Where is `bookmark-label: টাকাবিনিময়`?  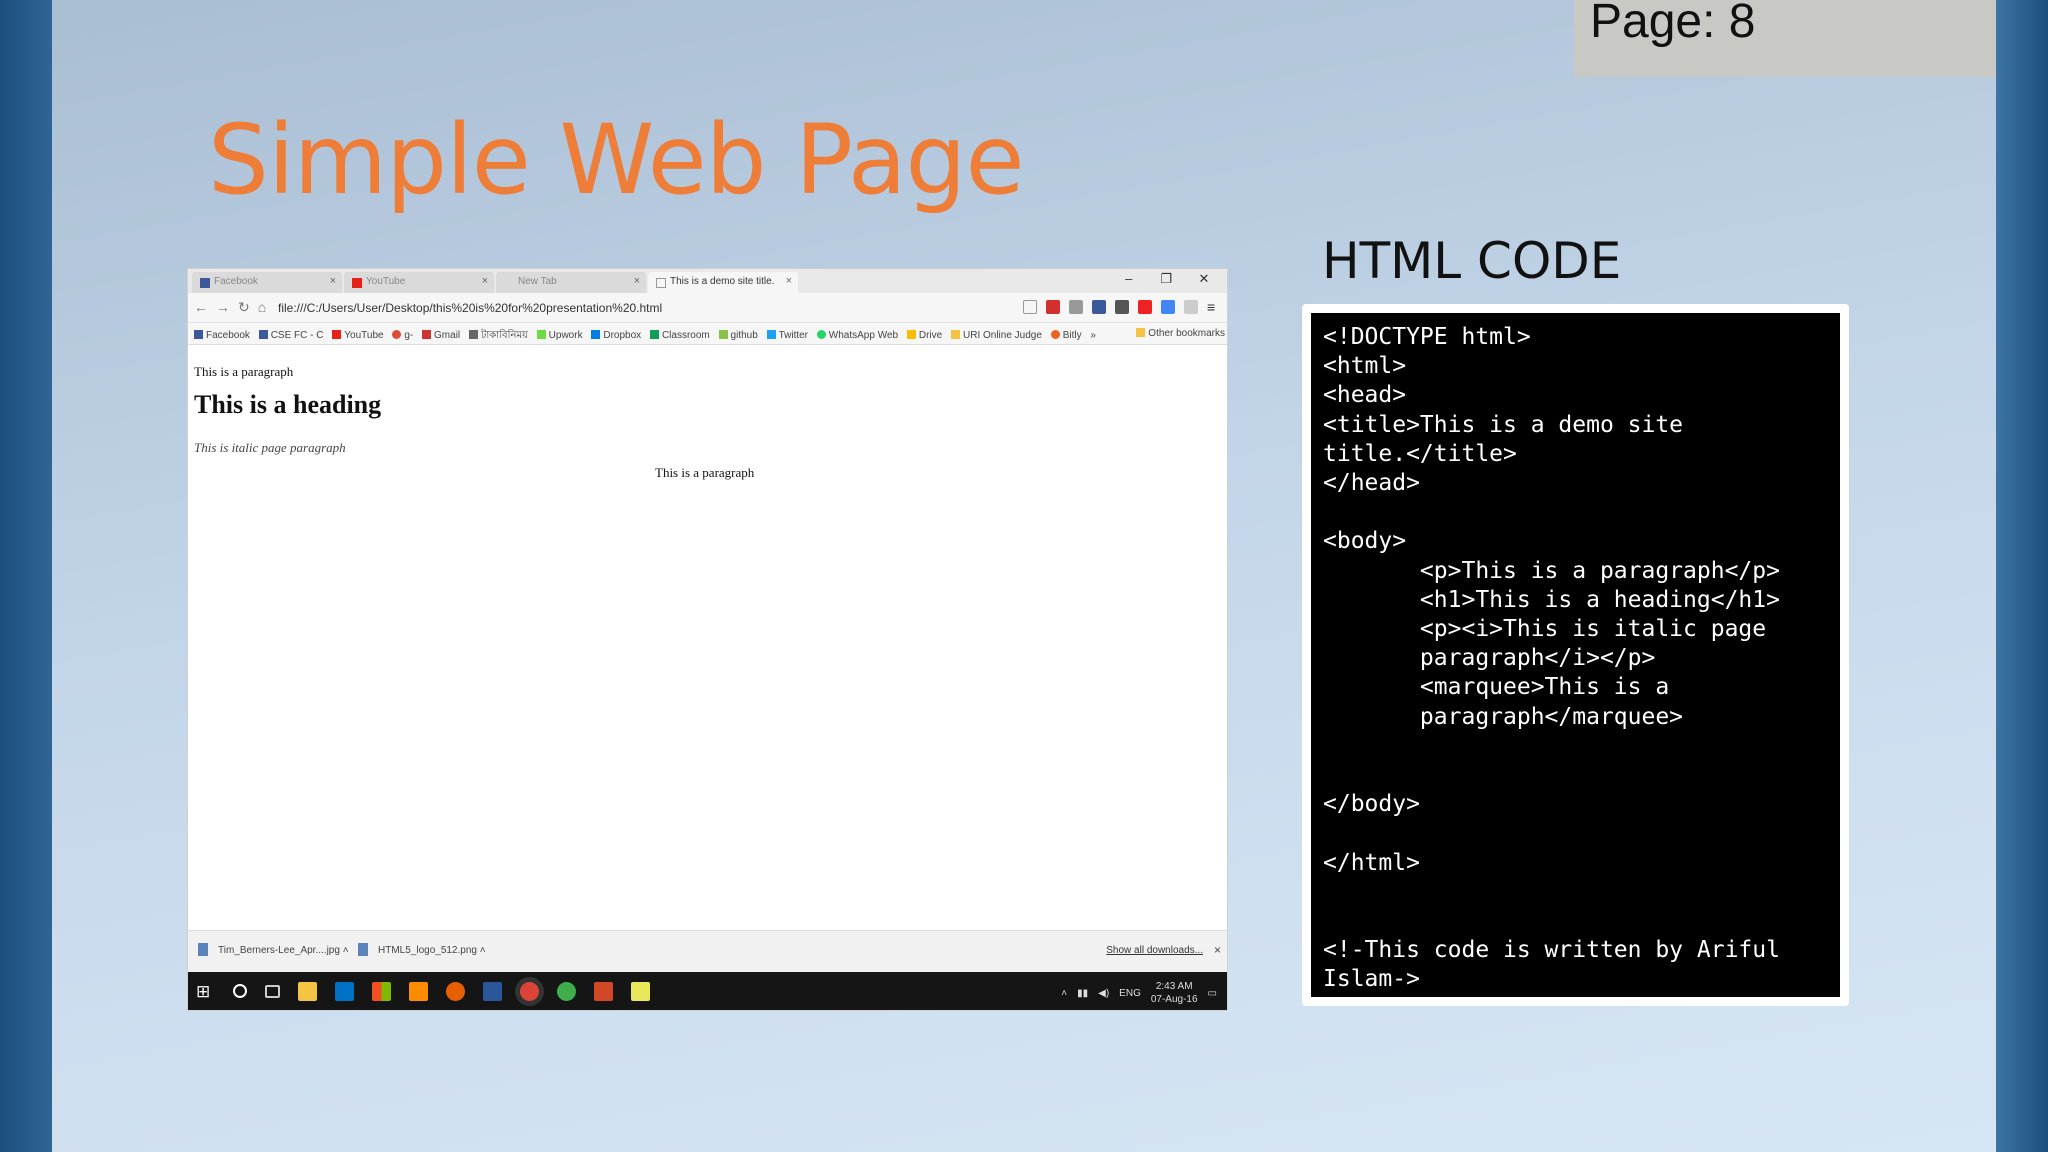 bookmark-label: টাকাবিনিময় is located at coordinates (504, 335).